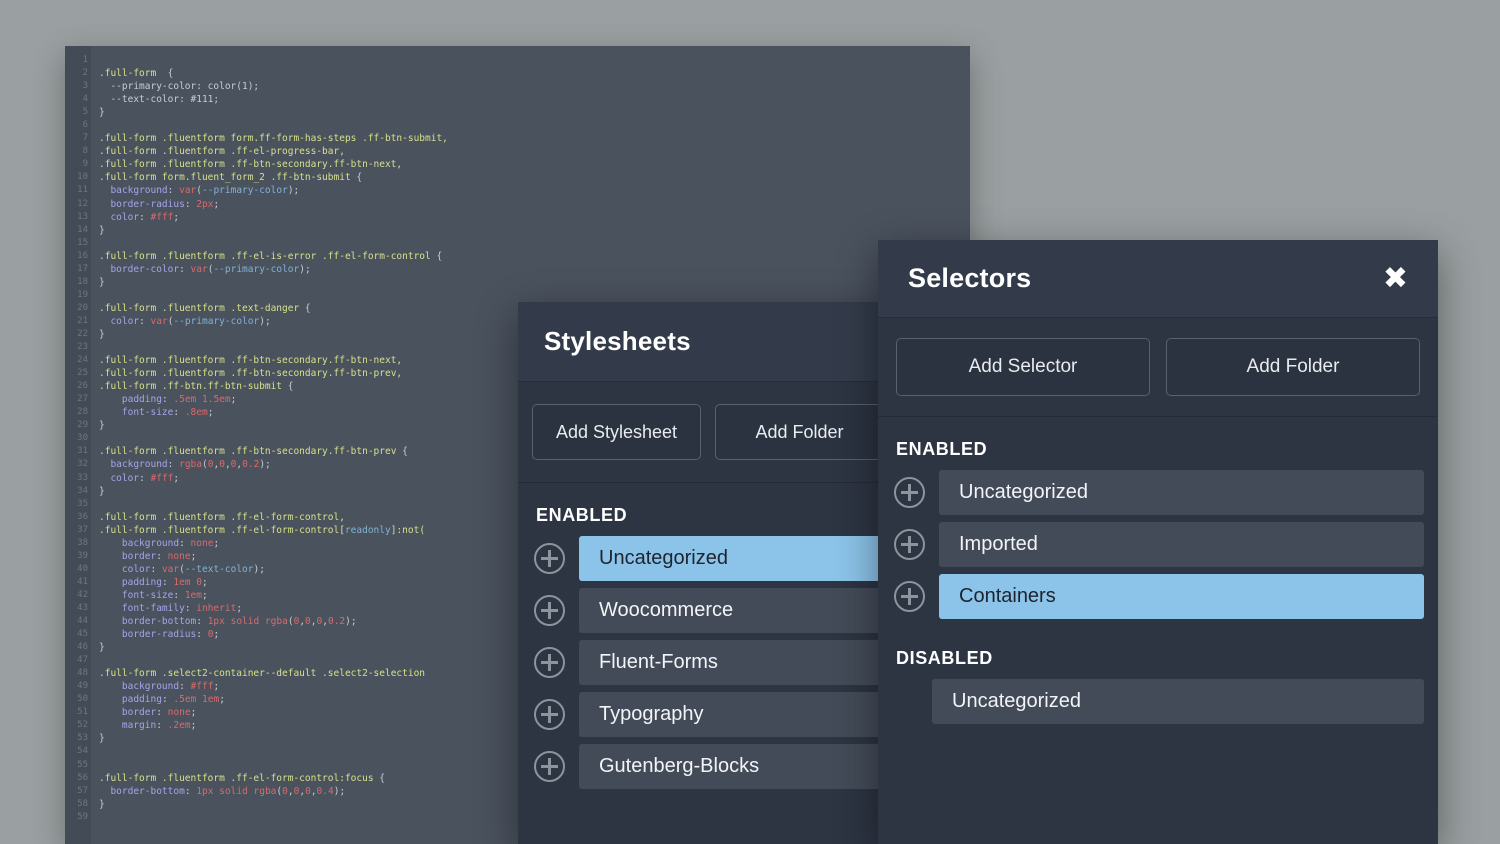  What do you see at coordinates (942, 449) in the screenshot?
I see `selectors-group-label-enabled: ENABLED` at bounding box center [942, 449].